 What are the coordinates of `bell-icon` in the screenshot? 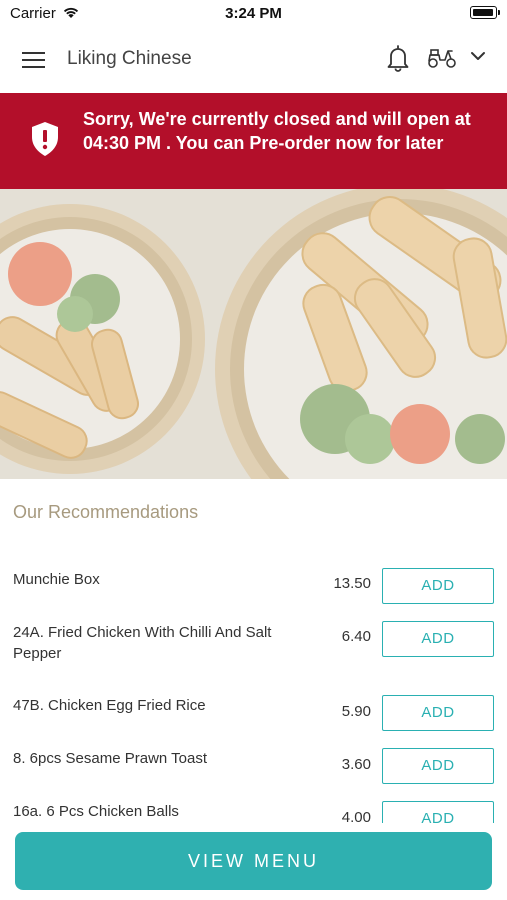 It's located at (398, 60).